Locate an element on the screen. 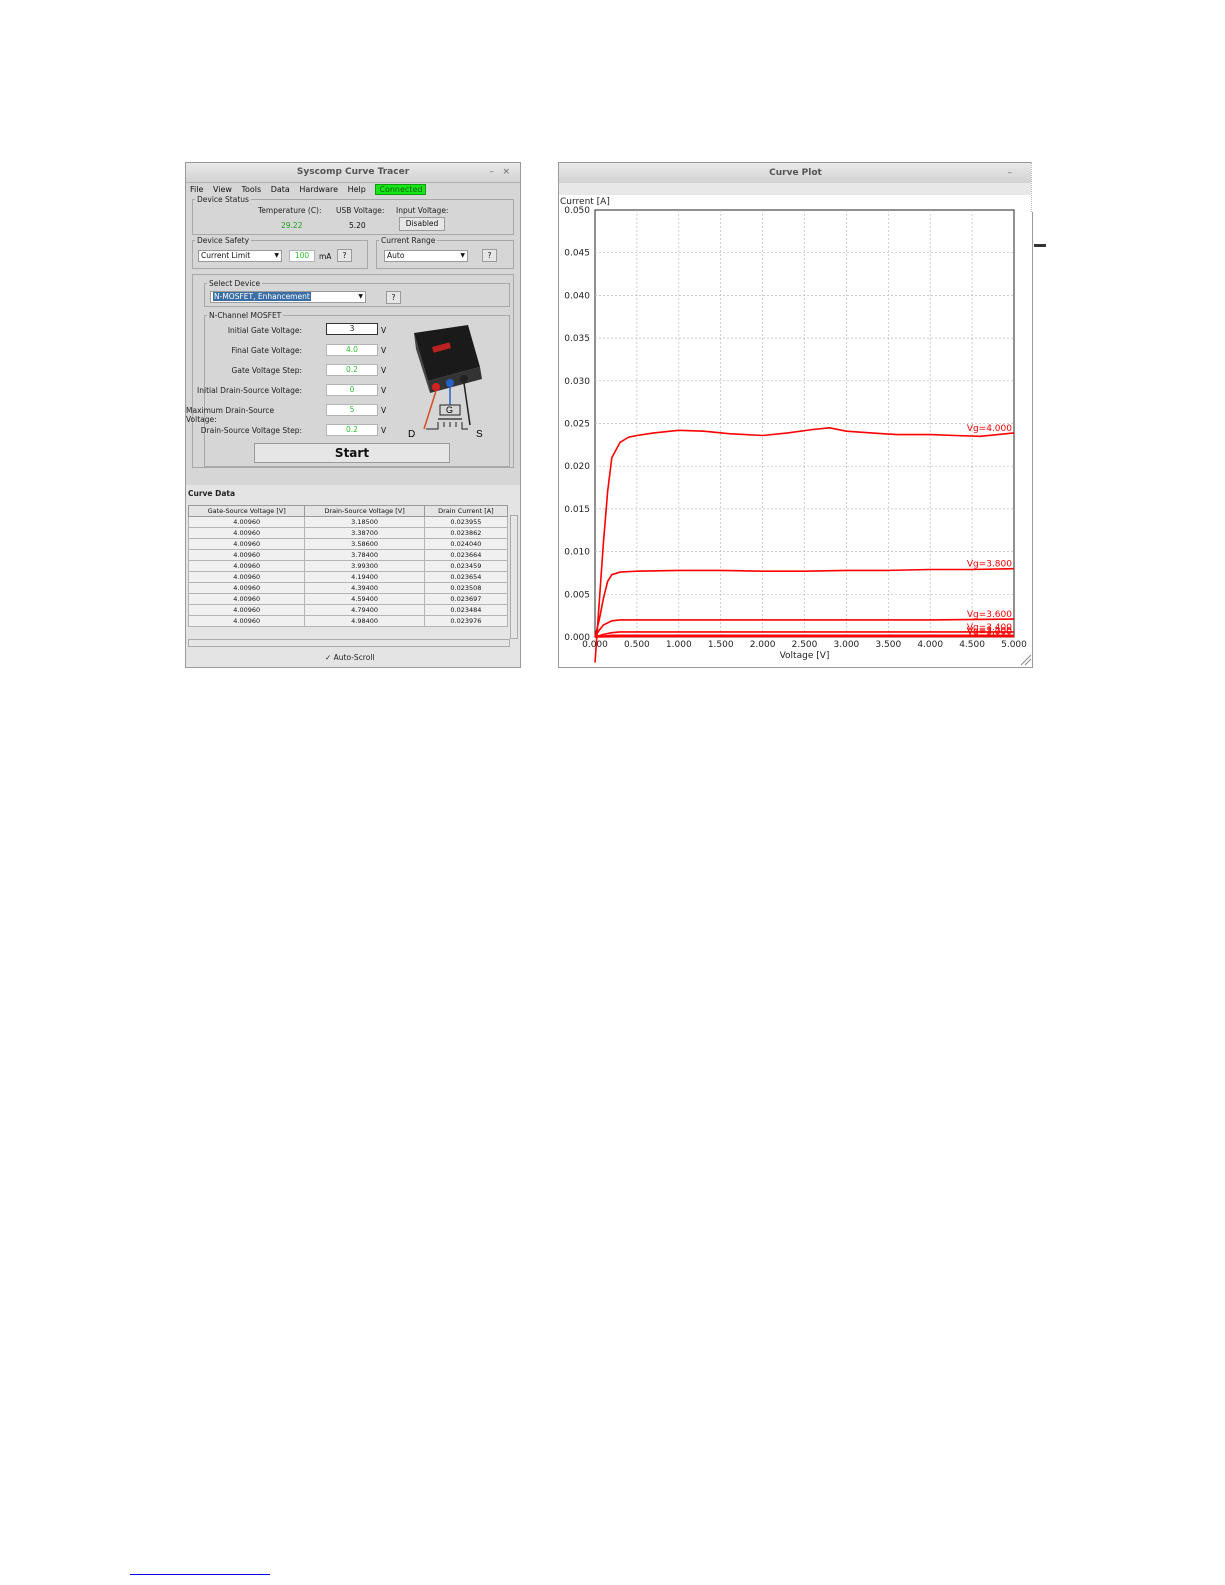 The width and height of the screenshot is (1225, 1585). table-cell: 3.58600 is located at coordinates (364, 544).